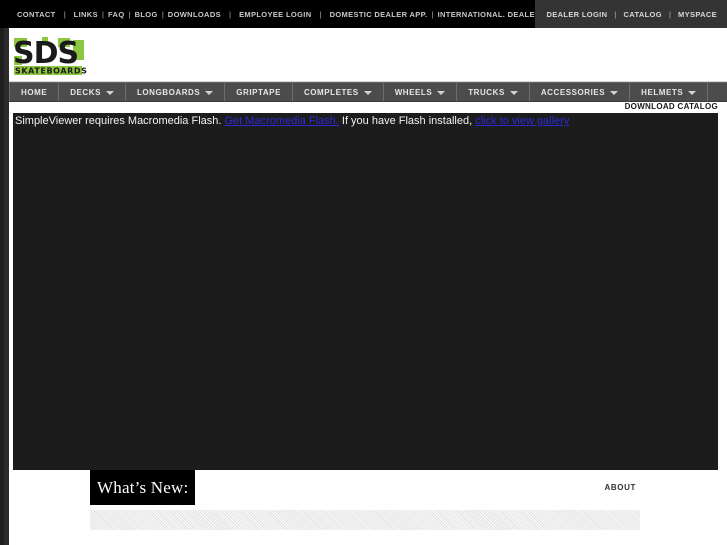  I want to click on nav-item-home: HOME, so click(34, 92).